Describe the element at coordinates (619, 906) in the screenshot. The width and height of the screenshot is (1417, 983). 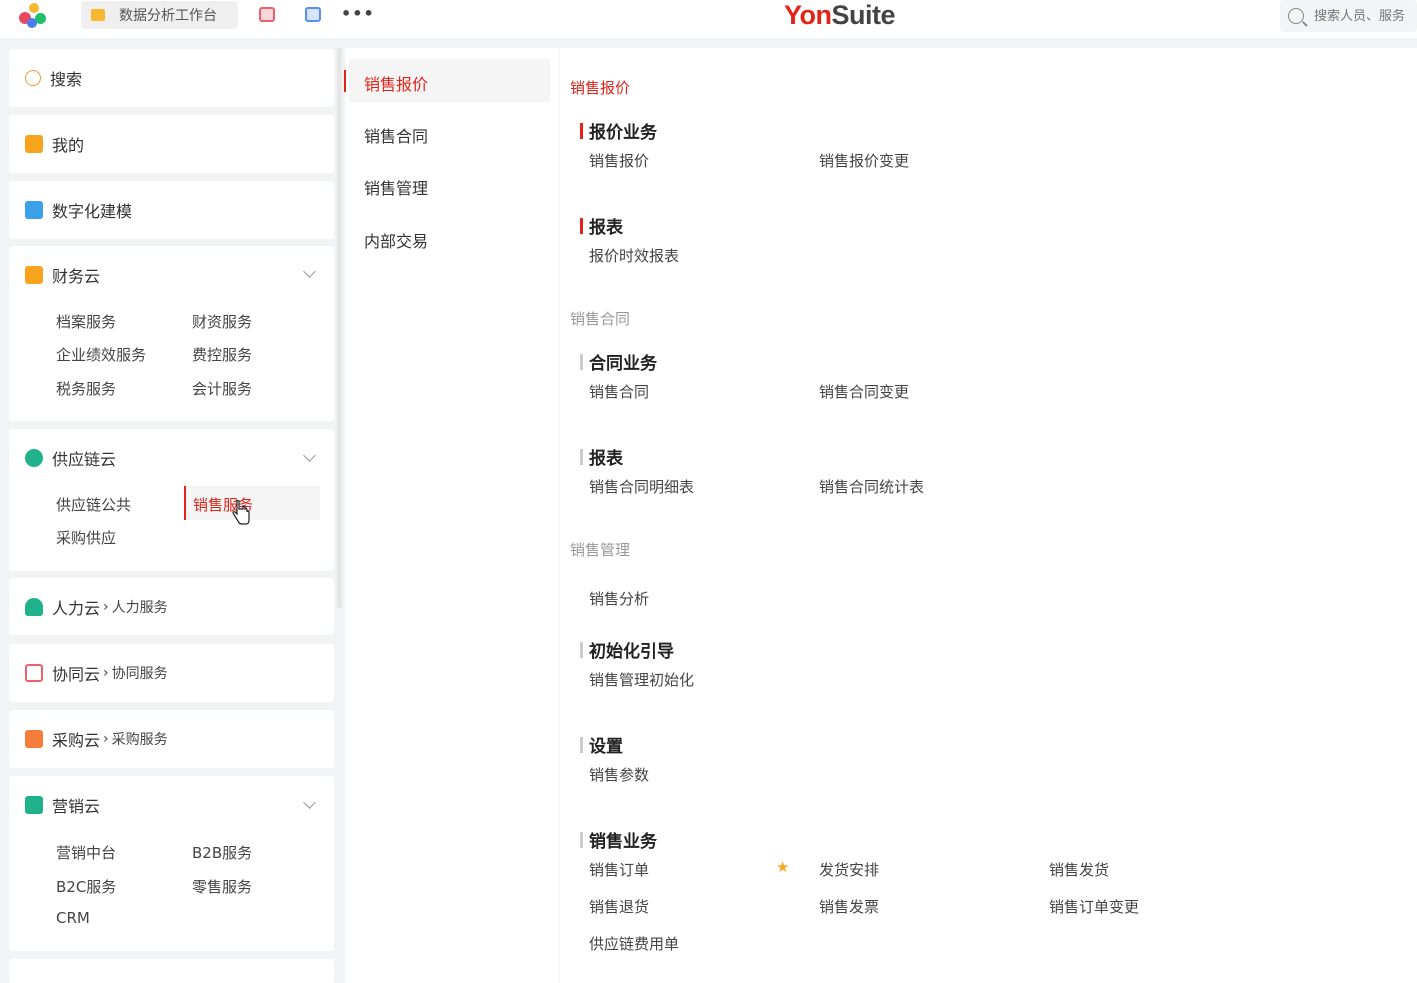
I see `link-sales-return: 销售退货` at that location.